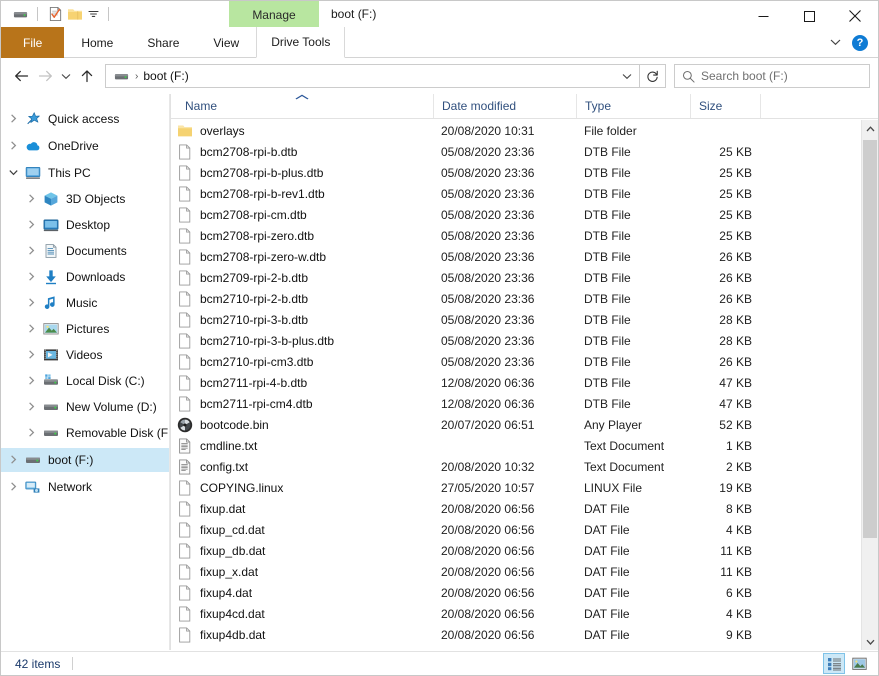 This screenshot has height=676, width=879. I want to click on back-button, so click(21, 76).